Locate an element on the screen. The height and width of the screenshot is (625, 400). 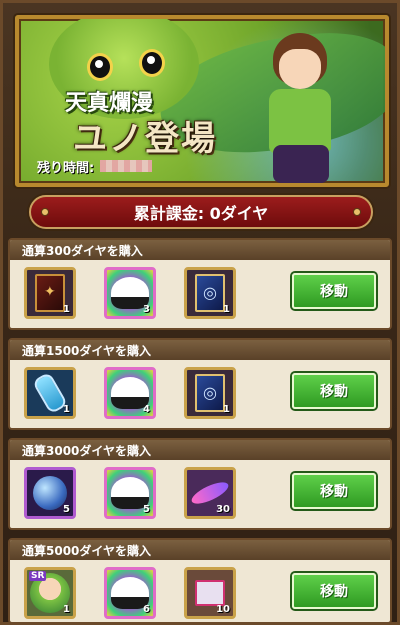
reward-item: 6 is located at coordinates (130, 593).